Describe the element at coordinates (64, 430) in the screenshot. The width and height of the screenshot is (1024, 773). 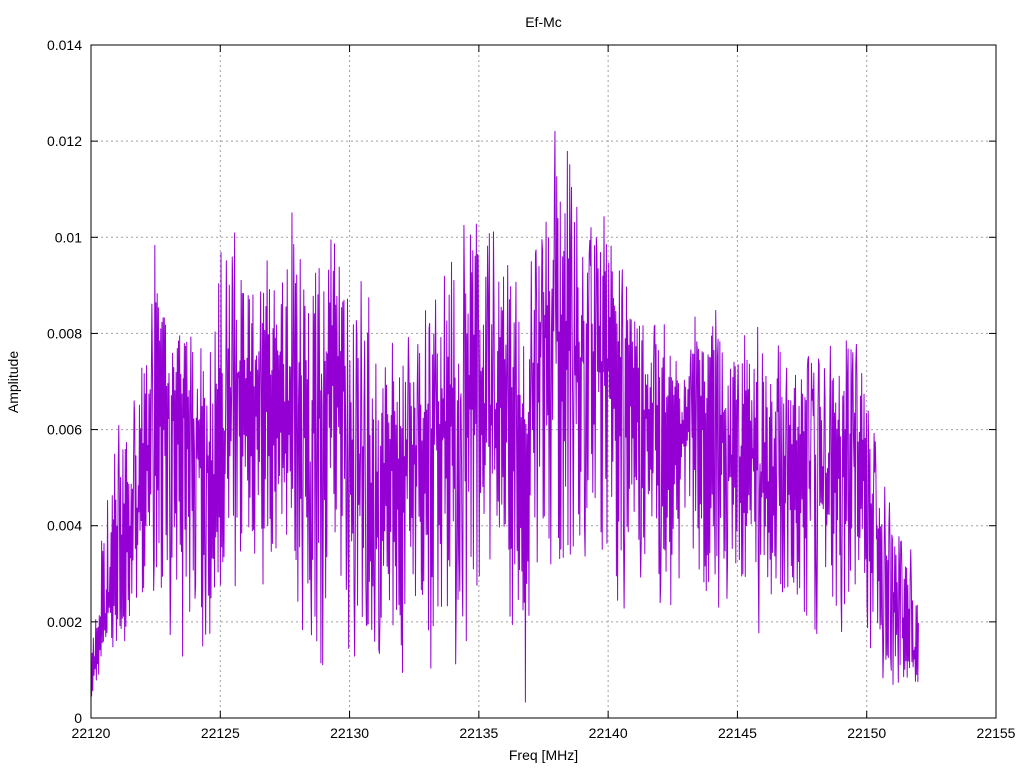
I see `y-tick-label: 0.006` at that location.